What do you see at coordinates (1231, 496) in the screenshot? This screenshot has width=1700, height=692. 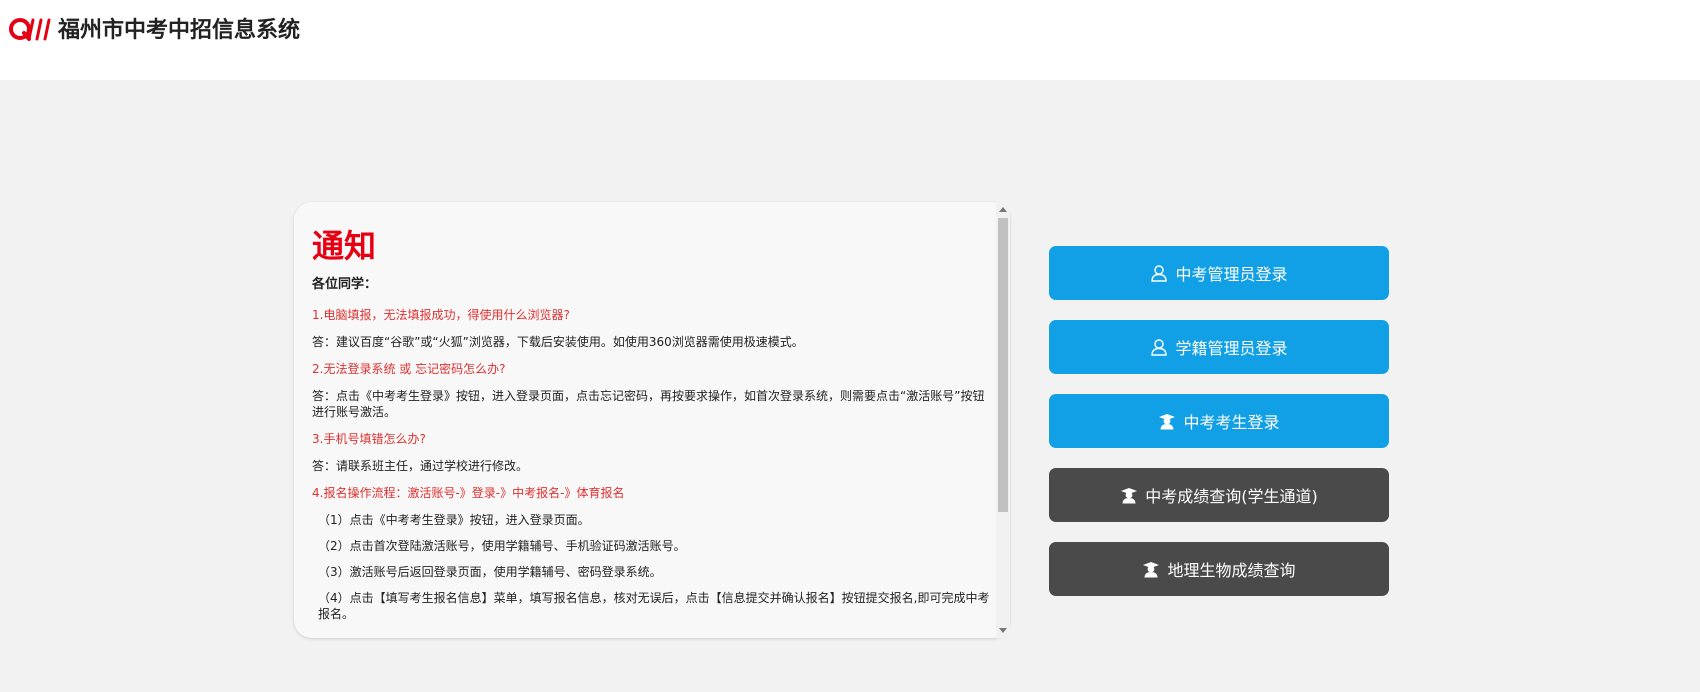 I see `score-query-label: 中考成绩查询(学生通道)` at bounding box center [1231, 496].